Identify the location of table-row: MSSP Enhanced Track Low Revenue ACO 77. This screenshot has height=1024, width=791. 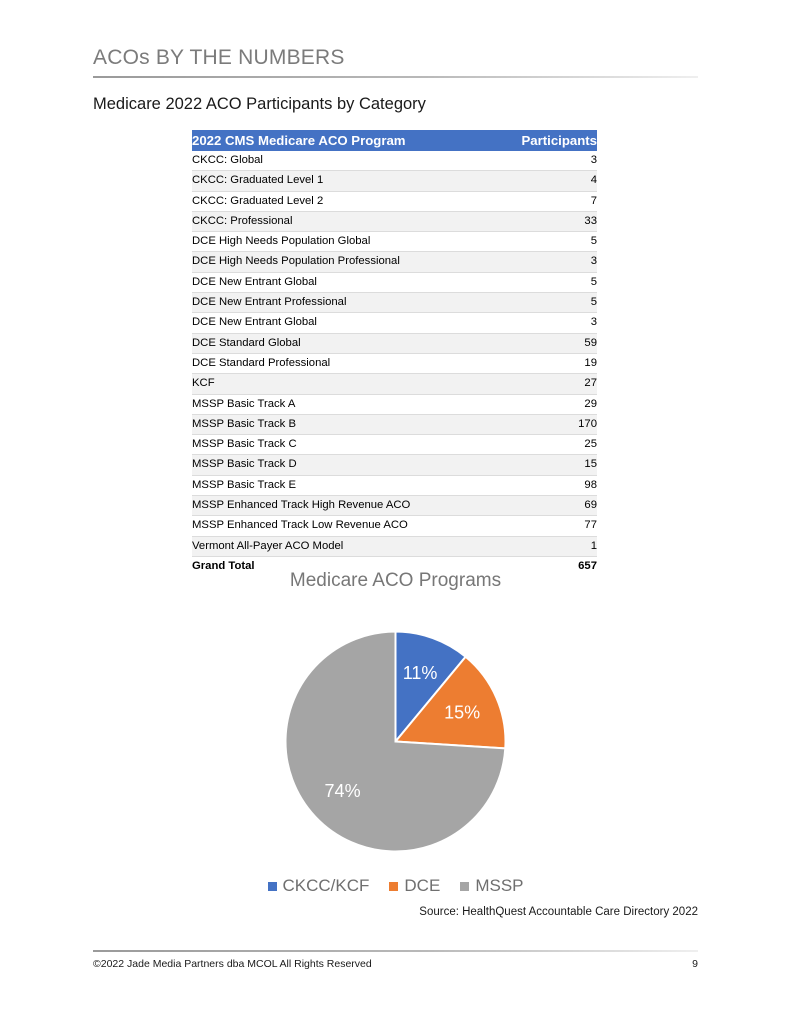
(394, 526).